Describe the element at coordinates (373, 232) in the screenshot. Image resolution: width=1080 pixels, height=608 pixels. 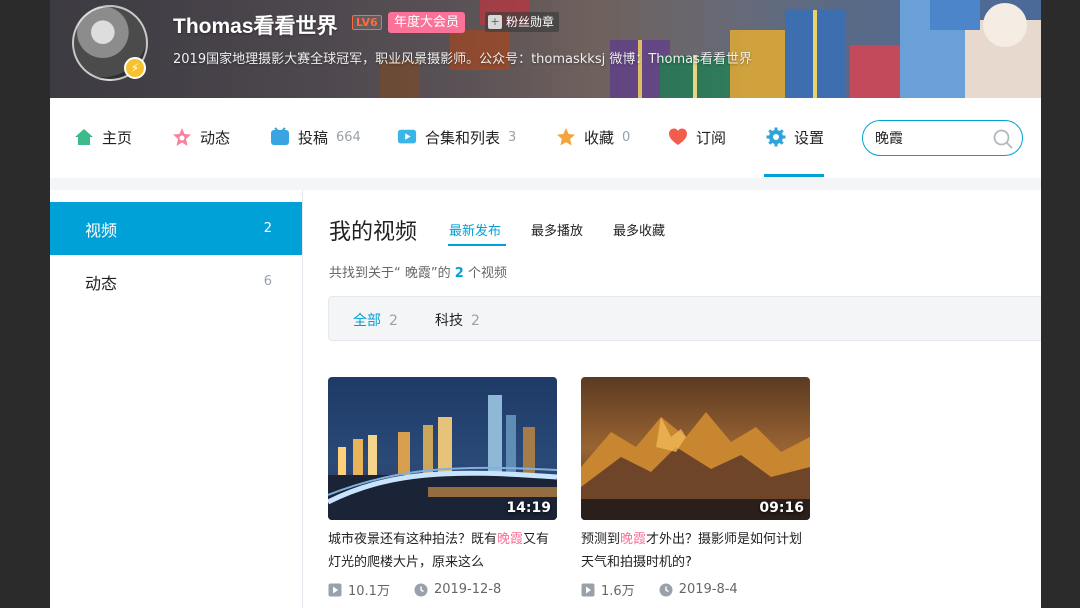
I see `page-title: 我的视频` at that location.